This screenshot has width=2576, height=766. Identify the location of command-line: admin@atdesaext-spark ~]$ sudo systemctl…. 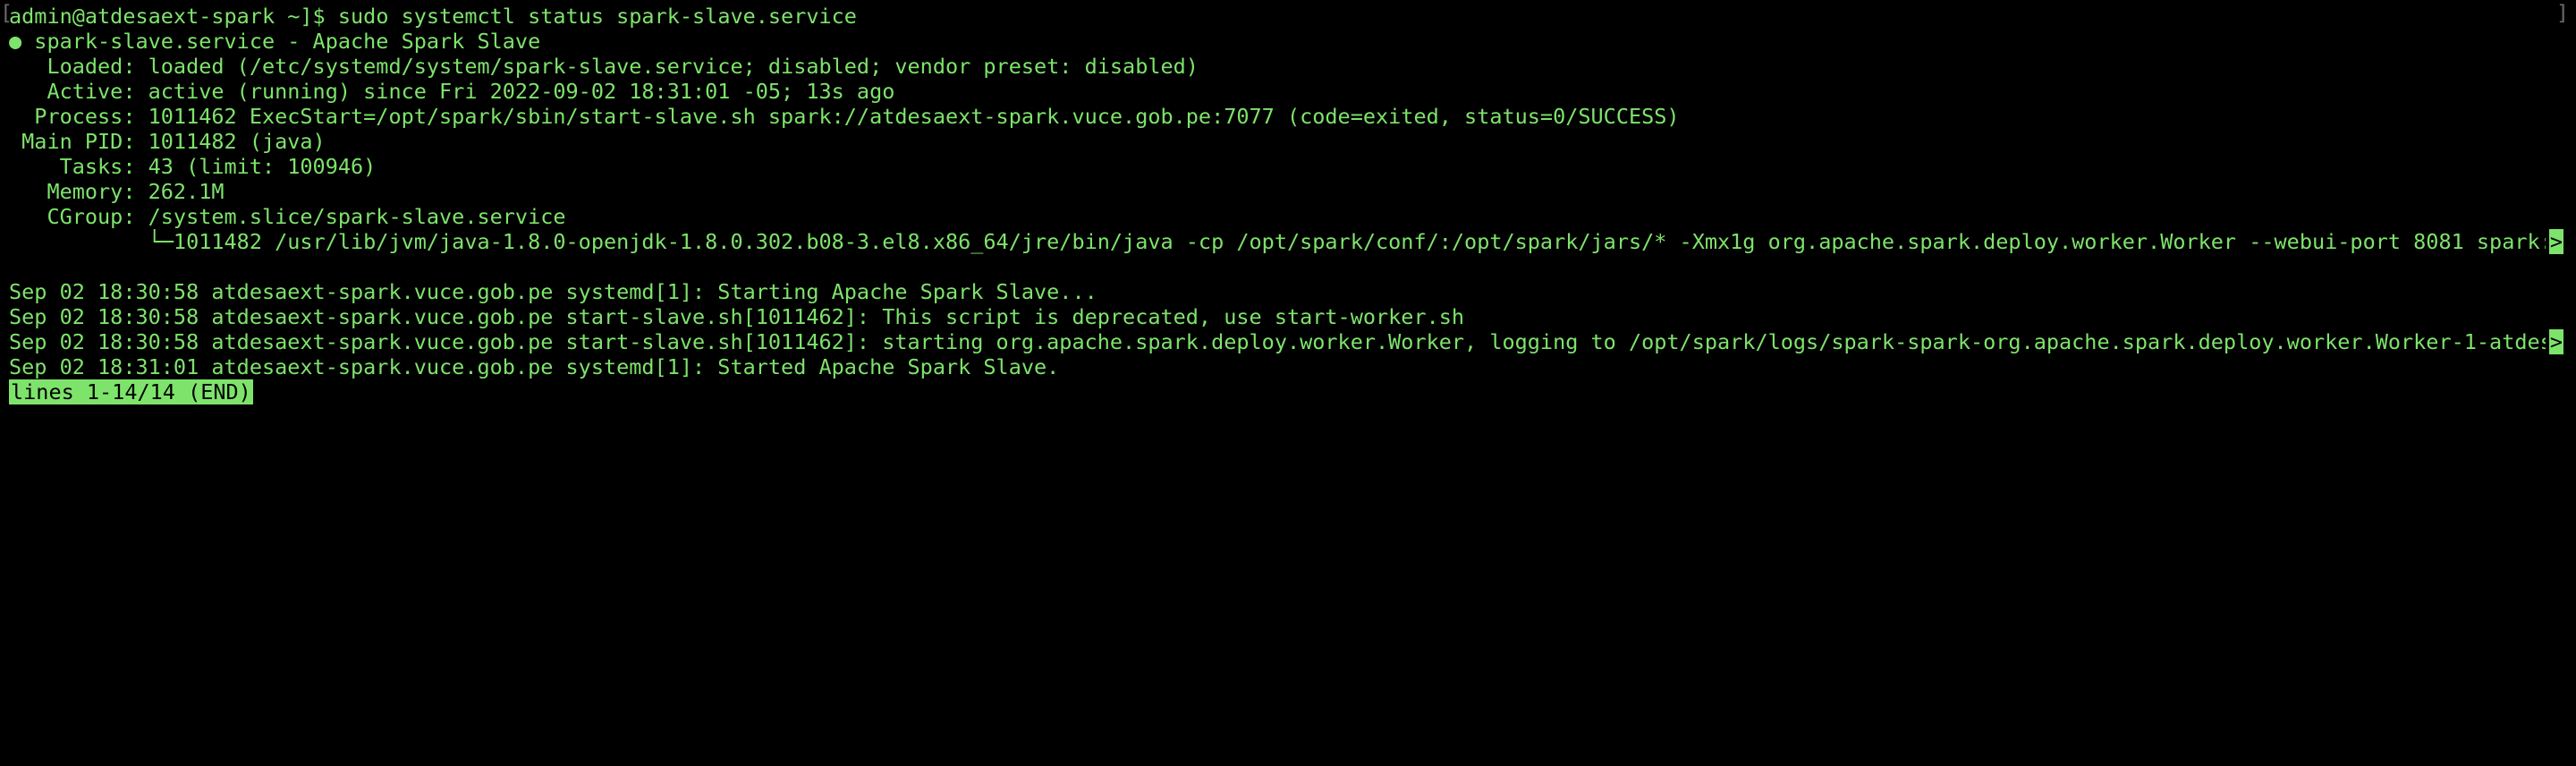
(433, 16).